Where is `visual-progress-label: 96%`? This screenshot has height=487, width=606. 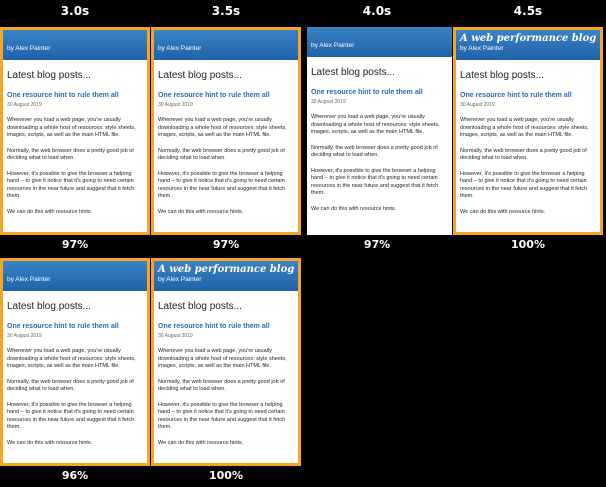
visual-progress-label: 96% is located at coordinates (75, 475).